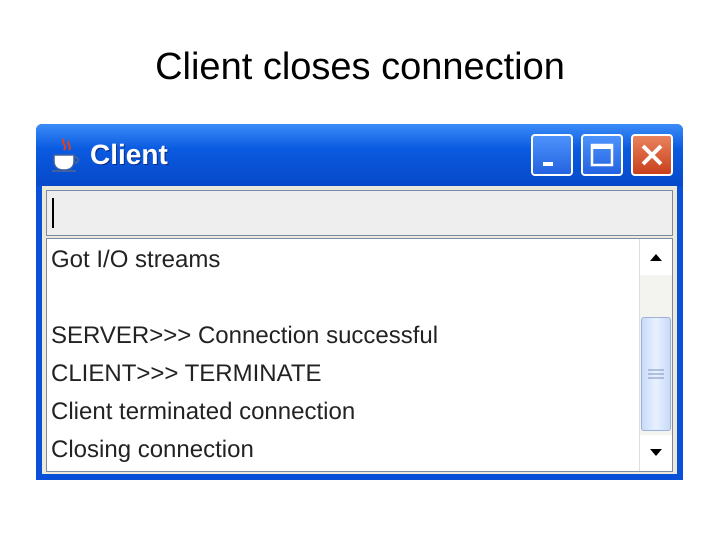  I want to click on scroll-thumb, so click(656, 374).